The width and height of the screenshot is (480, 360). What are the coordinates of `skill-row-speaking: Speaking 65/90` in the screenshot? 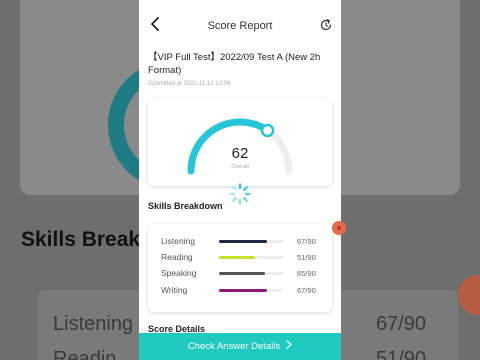 It's located at (240, 273).